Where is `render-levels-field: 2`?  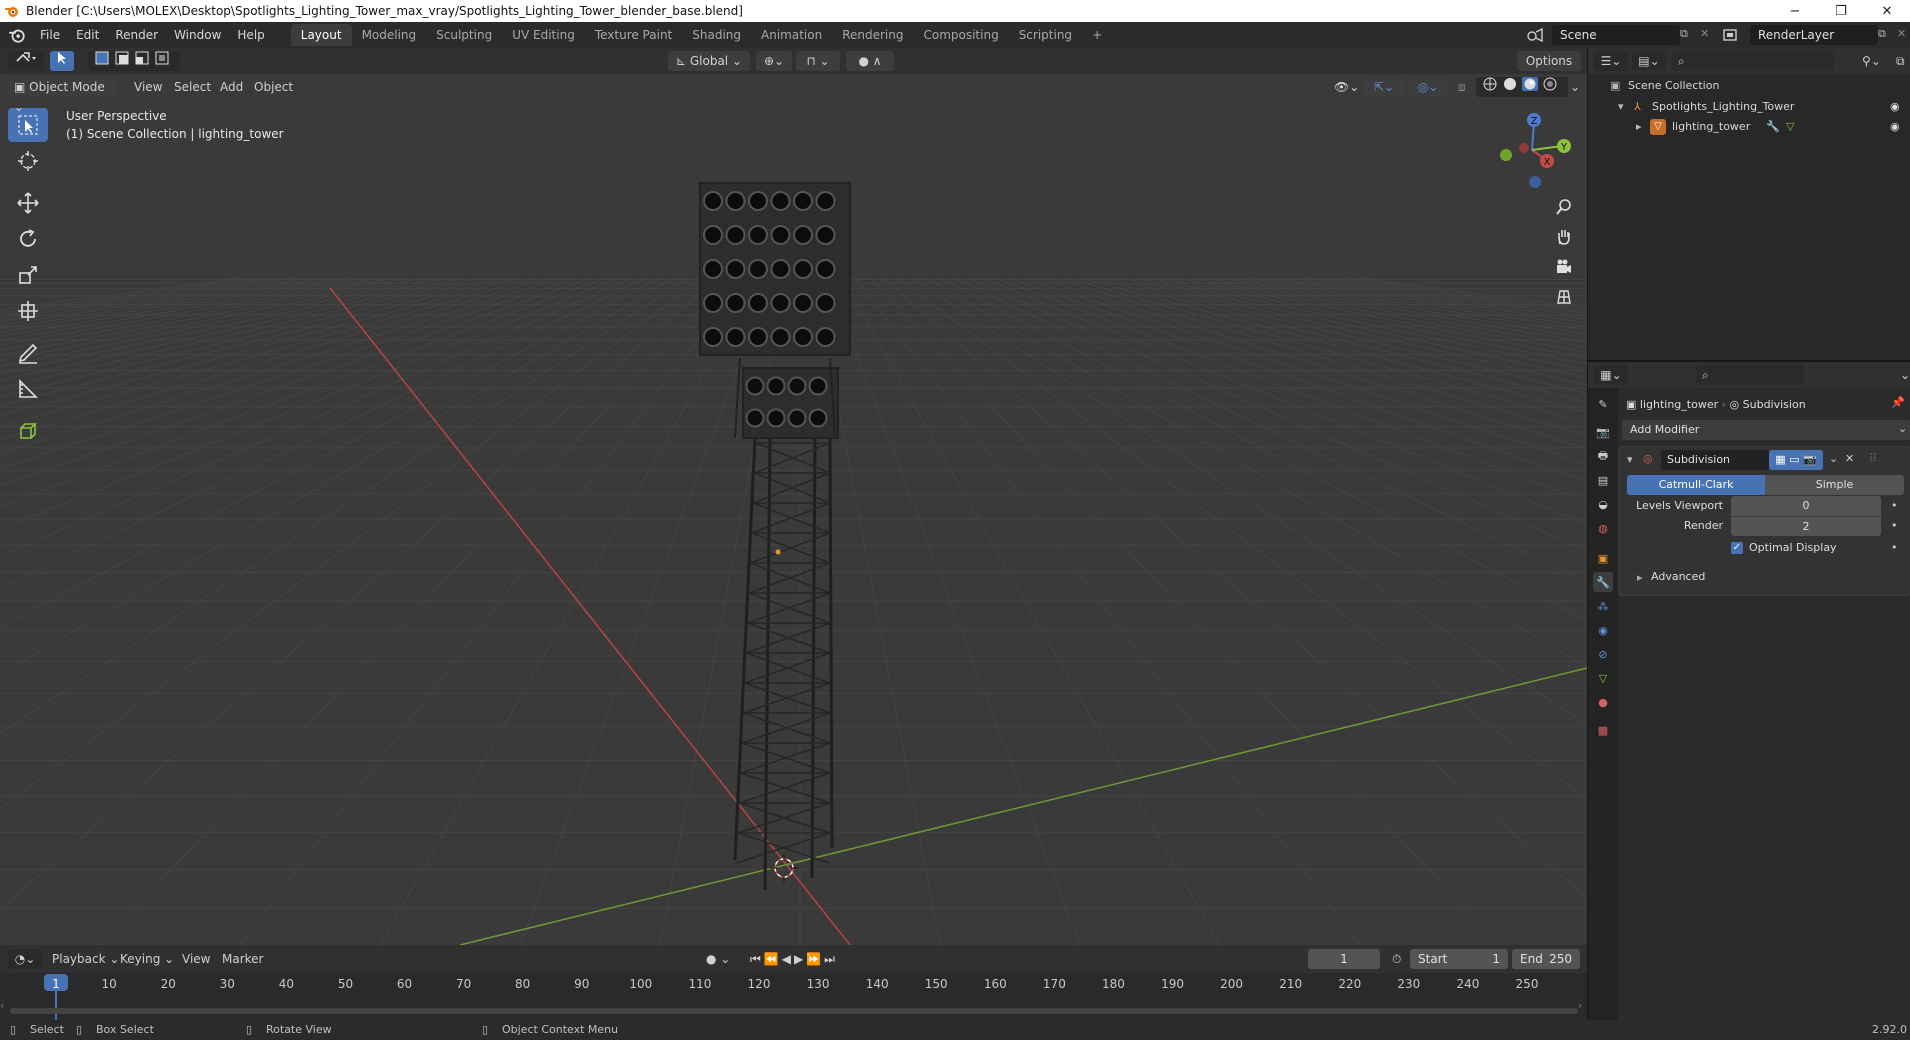
render-levels-field: 2 is located at coordinates (1806, 526).